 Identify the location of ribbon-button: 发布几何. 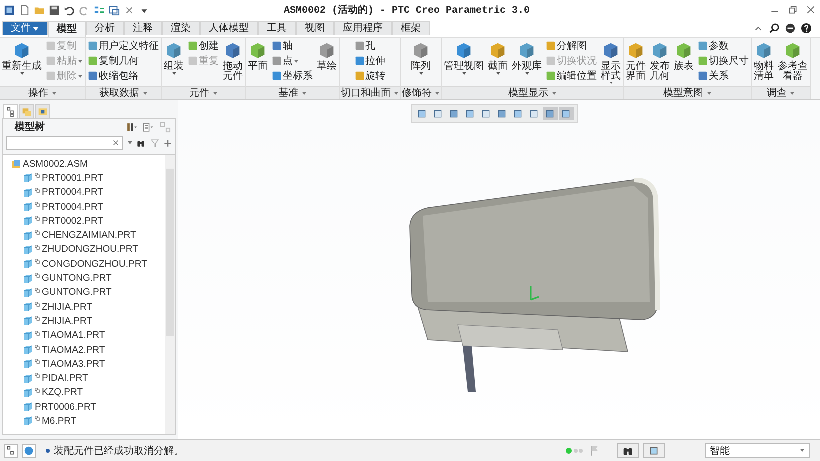
(660, 62).